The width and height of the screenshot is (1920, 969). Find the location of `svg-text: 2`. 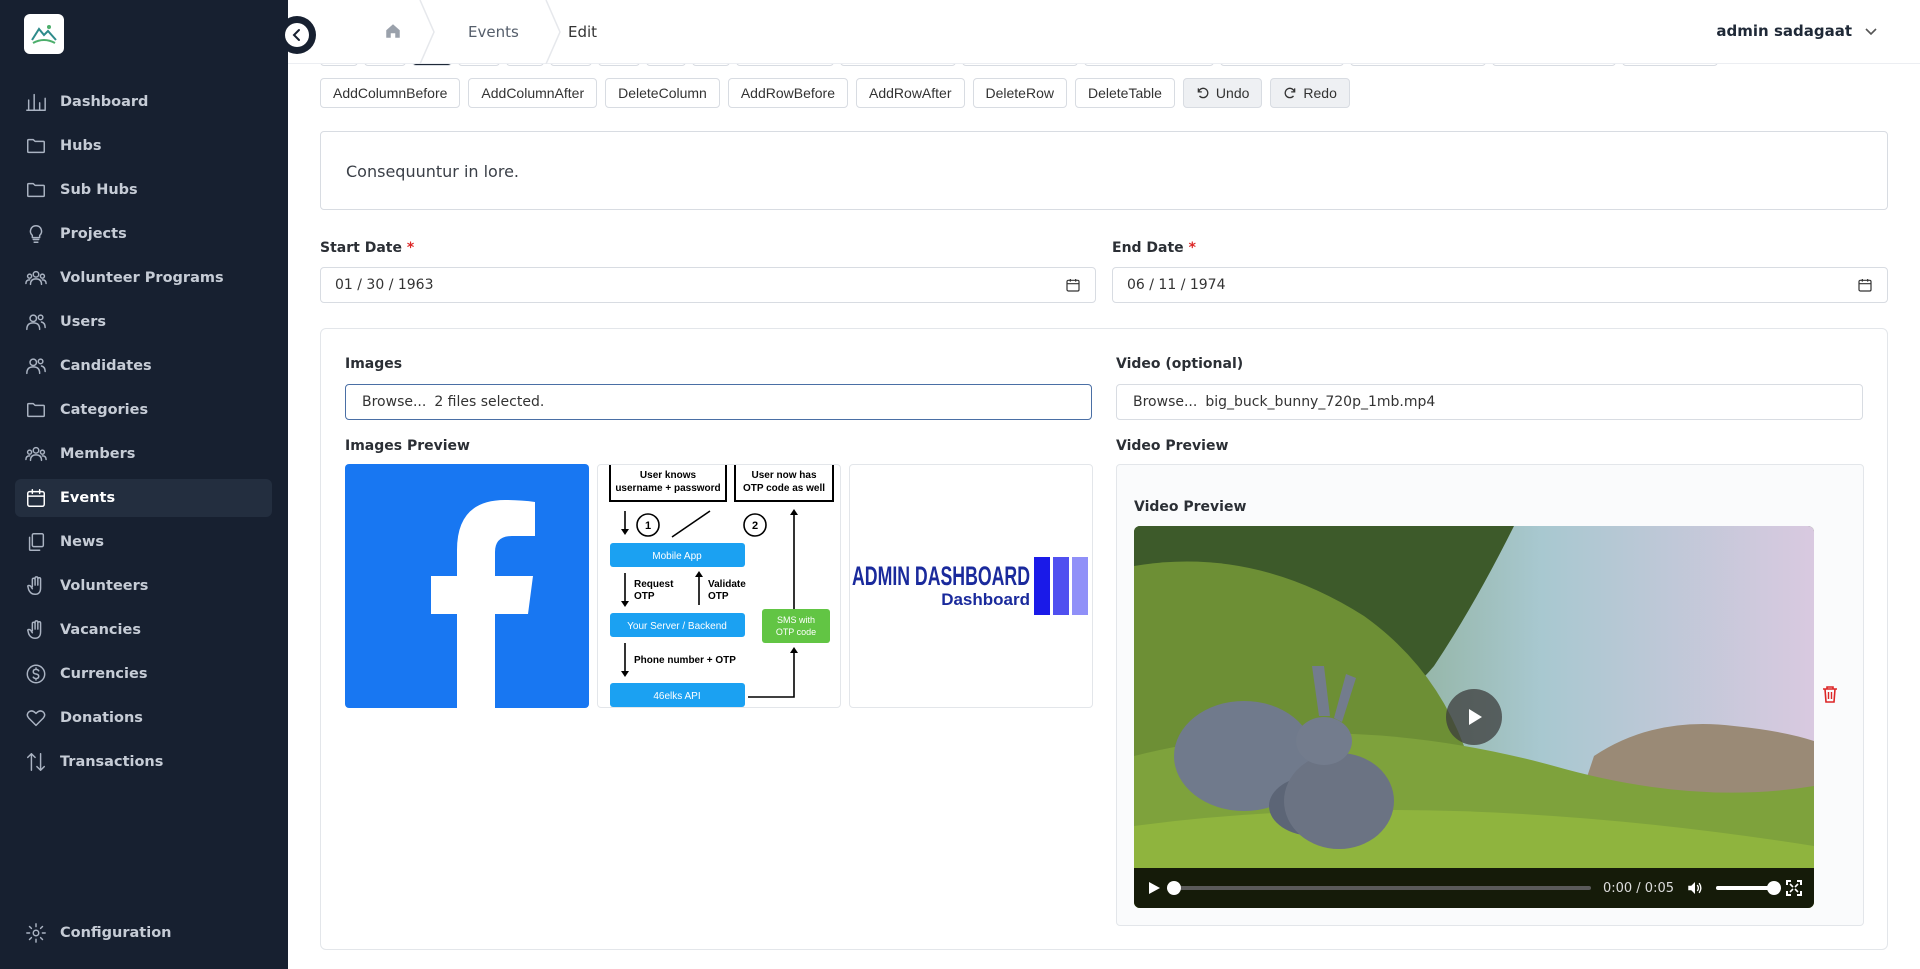

svg-text: 2 is located at coordinates (755, 526).